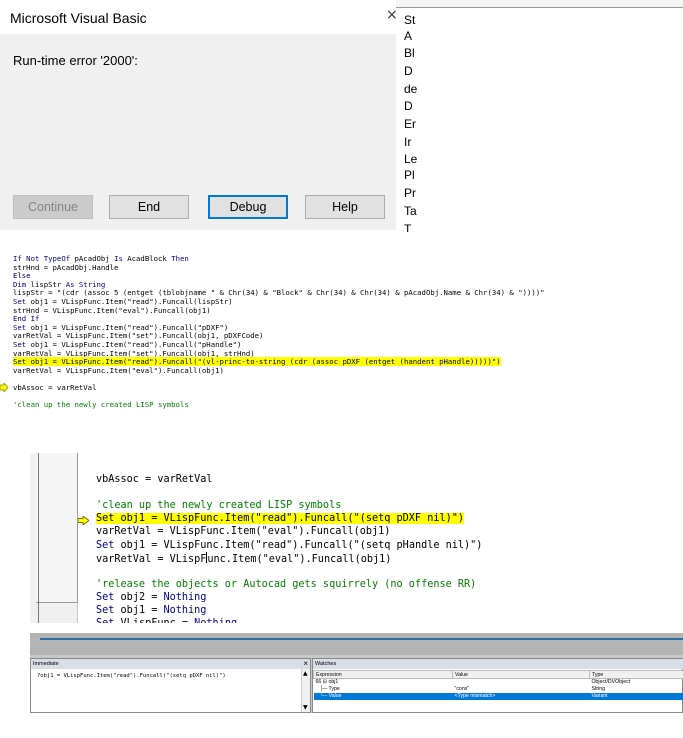  Describe the element at coordinates (521, 682) in the screenshot. I see `watch-value-cell` at that location.